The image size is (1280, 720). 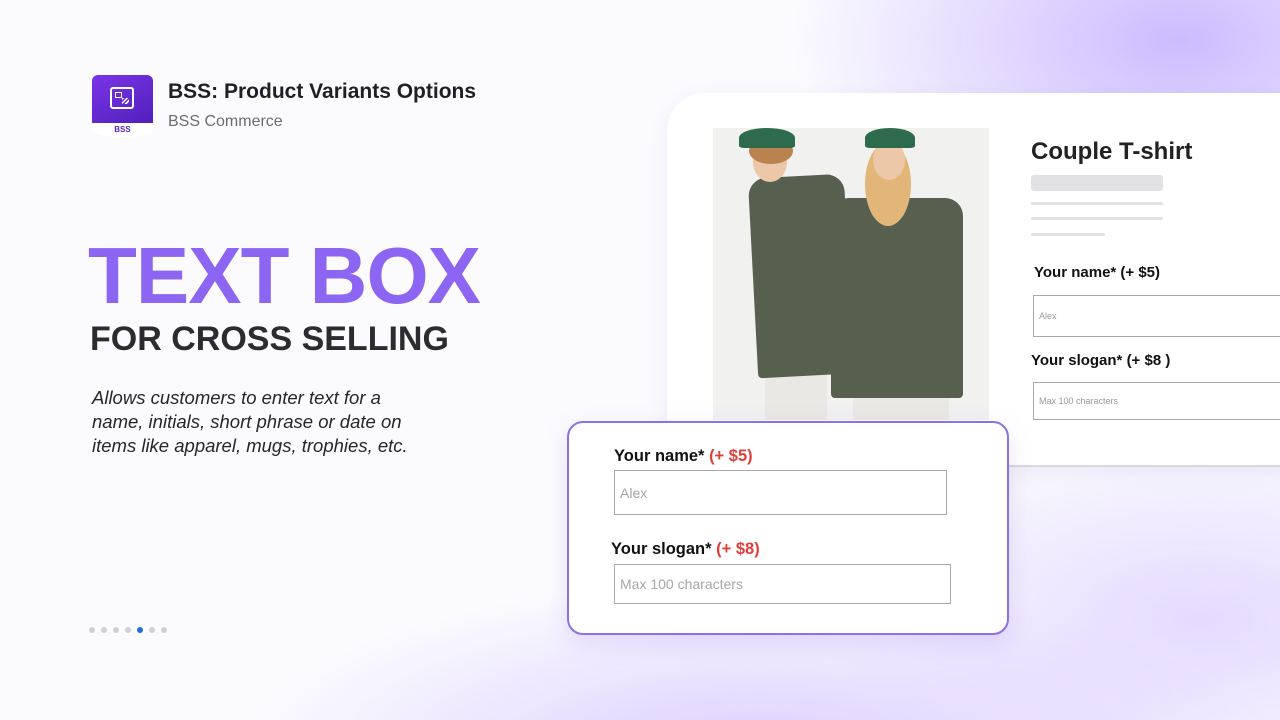 What do you see at coordinates (780, 492) in the screenshot?
I see `name-input: Alex` at bounding box center [780, 492].